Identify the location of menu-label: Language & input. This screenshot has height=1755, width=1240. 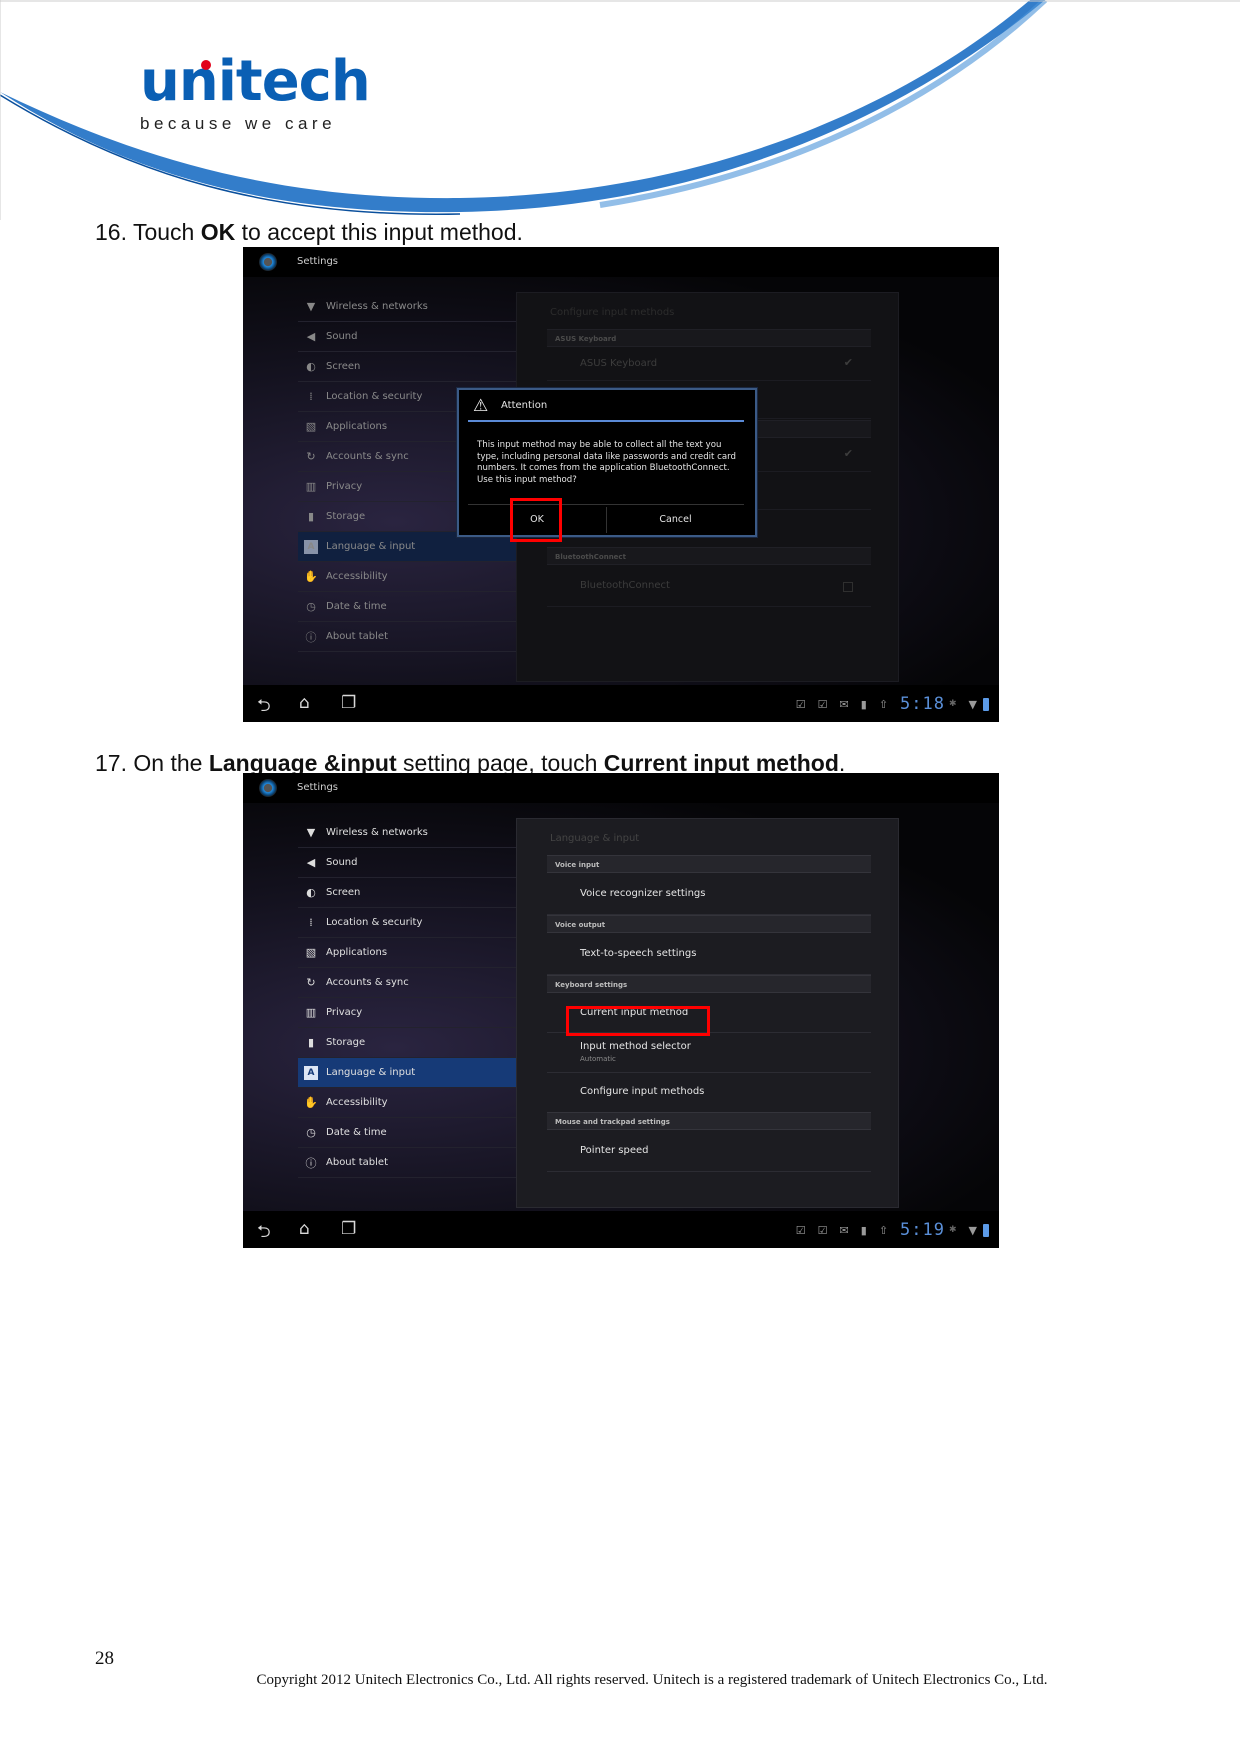
(371, 546).